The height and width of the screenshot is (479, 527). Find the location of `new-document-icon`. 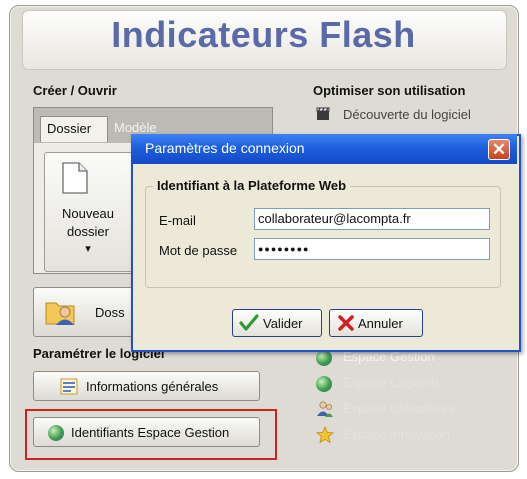

new-document-icon is located at coordinates (75, 178).